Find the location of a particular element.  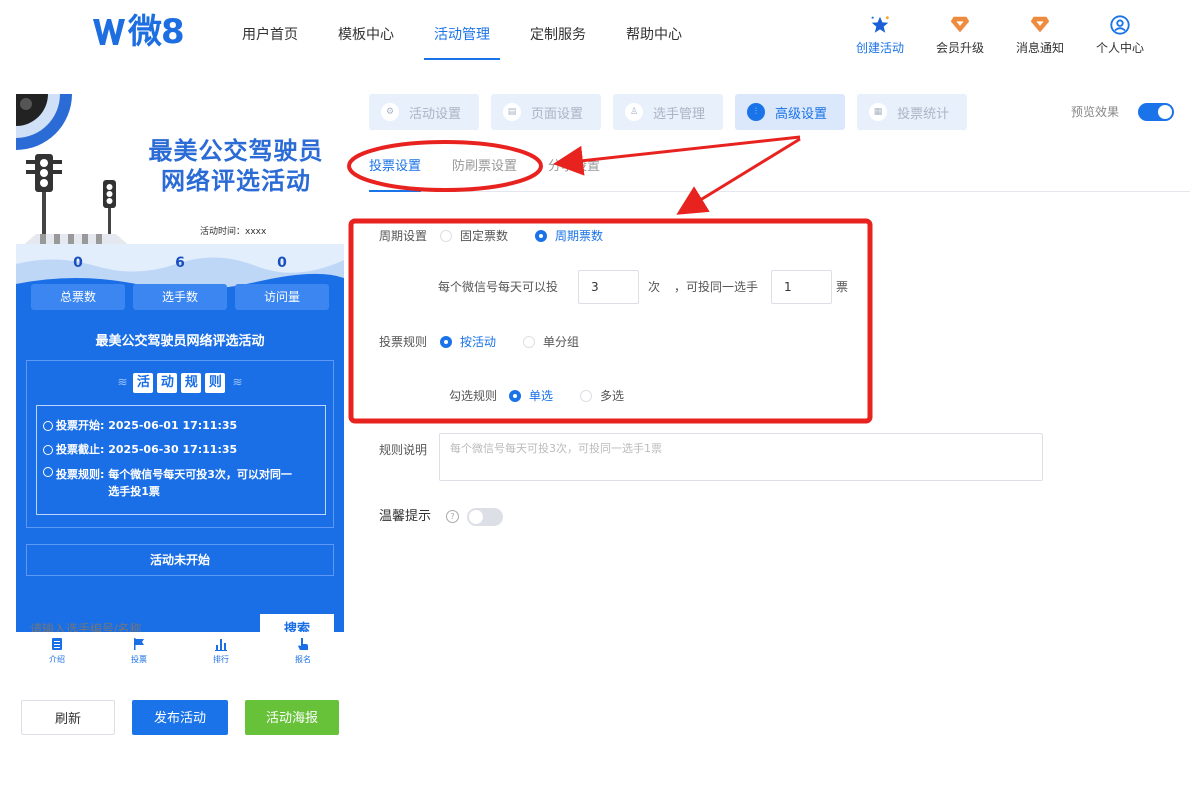

wave-icon: ≋ is located at coordinates (237, 382).